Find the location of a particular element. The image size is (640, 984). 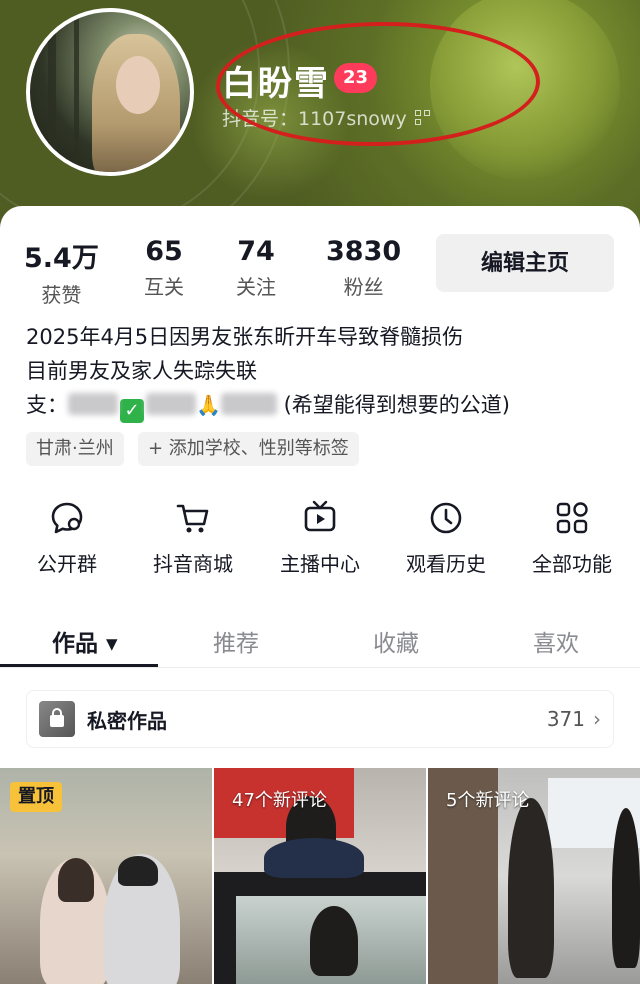

pinned-badge: 置顶 is located at coordinates (36, 797).